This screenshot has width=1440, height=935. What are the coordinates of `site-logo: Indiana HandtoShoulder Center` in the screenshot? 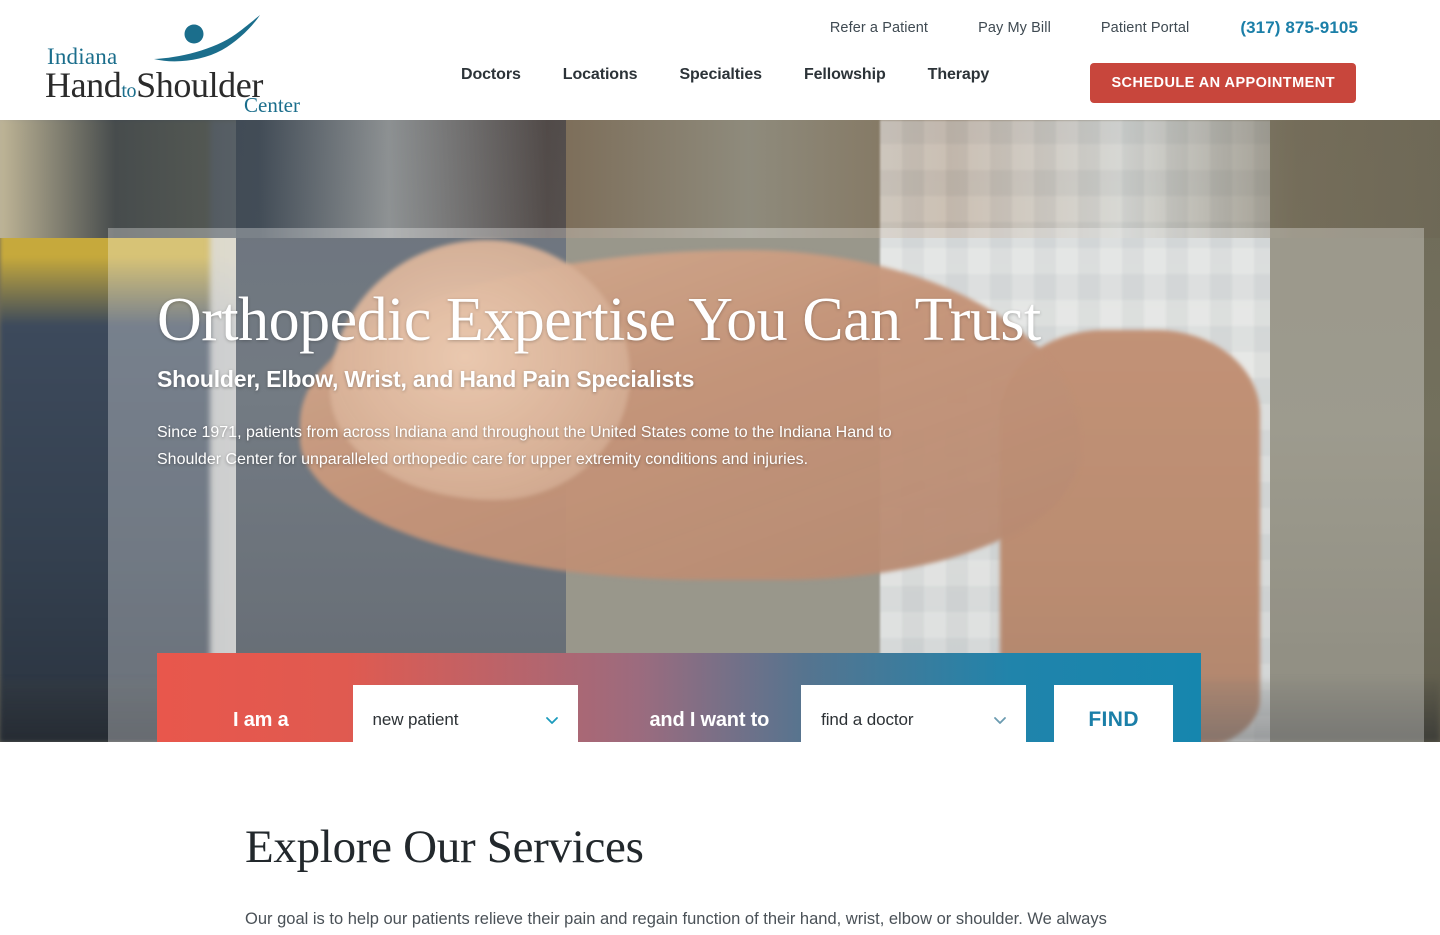 It's located at (172, 65).